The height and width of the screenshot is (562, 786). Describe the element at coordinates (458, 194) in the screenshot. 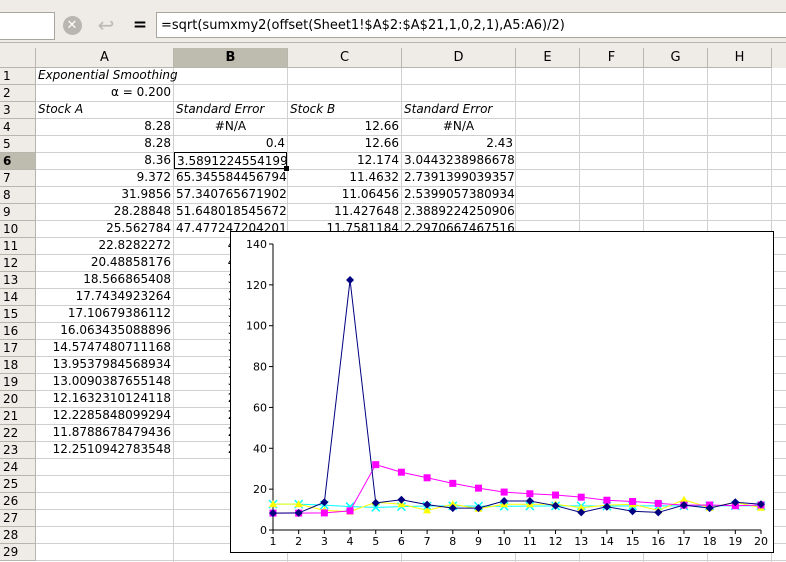

I see `cell-d8: 2.53990573809344` at that location.